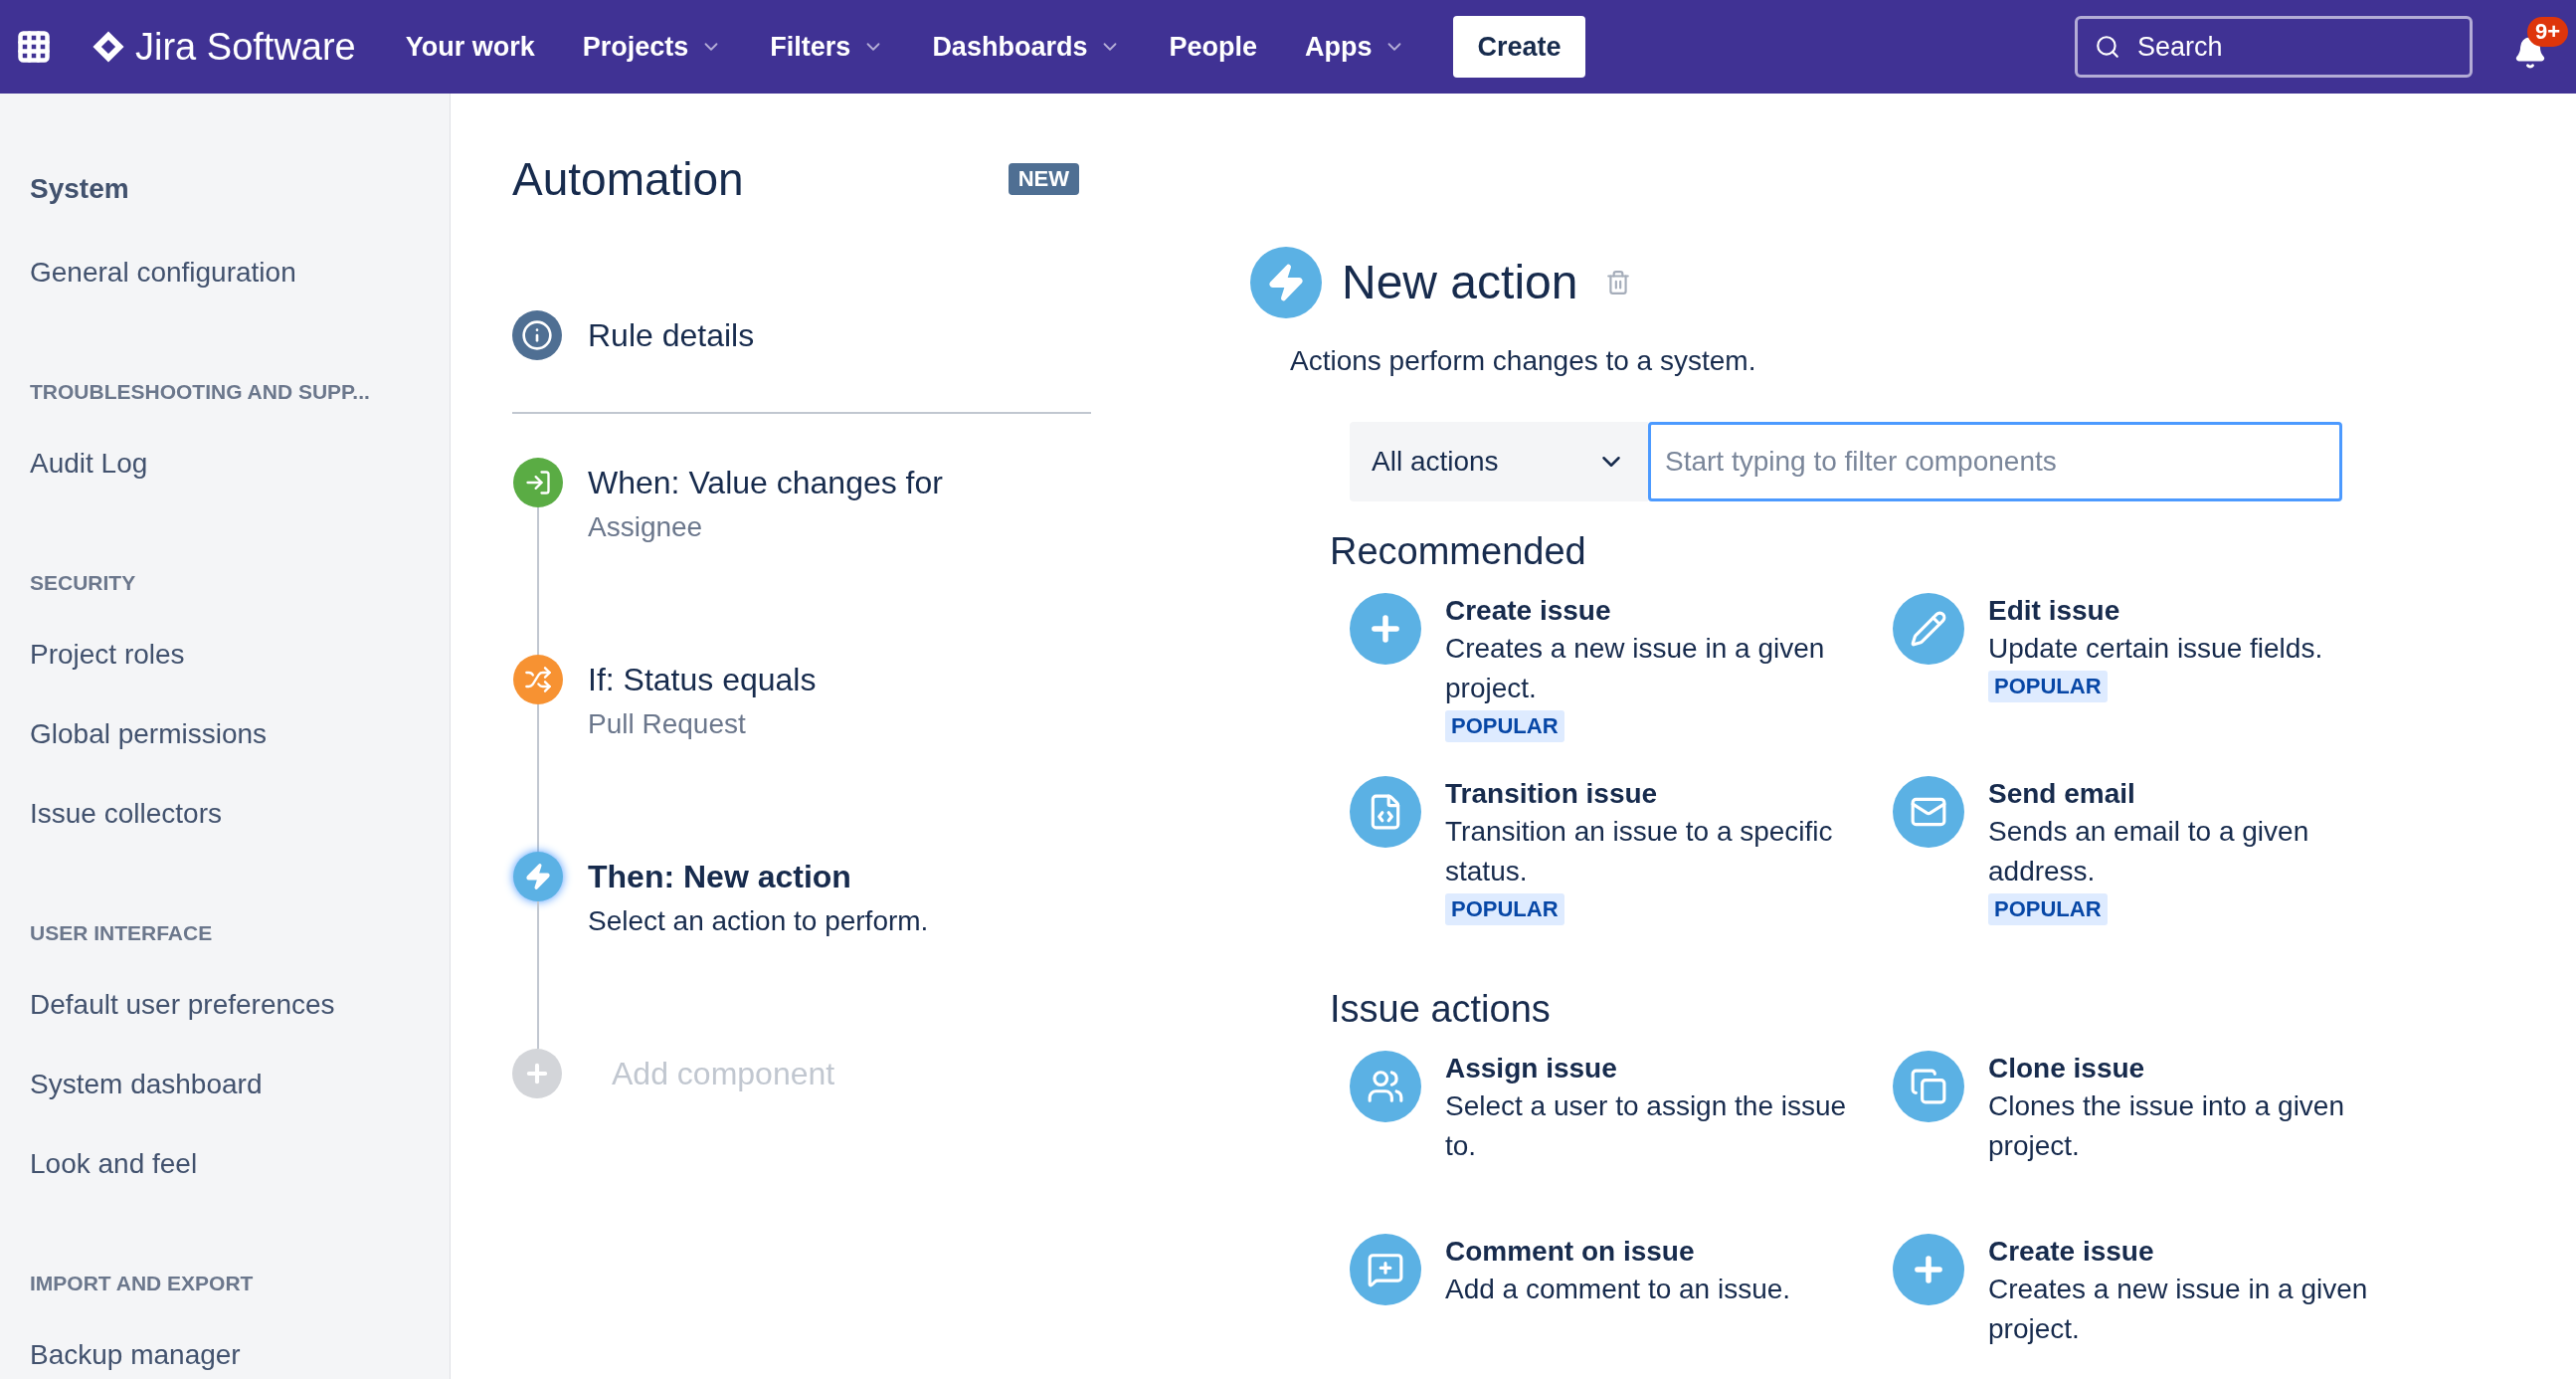 This screenshot has width=2576, height=1379. What do you see at coordinates (1355, 47) in the screenshot?
I see `nav-item: Apps` at bounding box center [1355, 47].